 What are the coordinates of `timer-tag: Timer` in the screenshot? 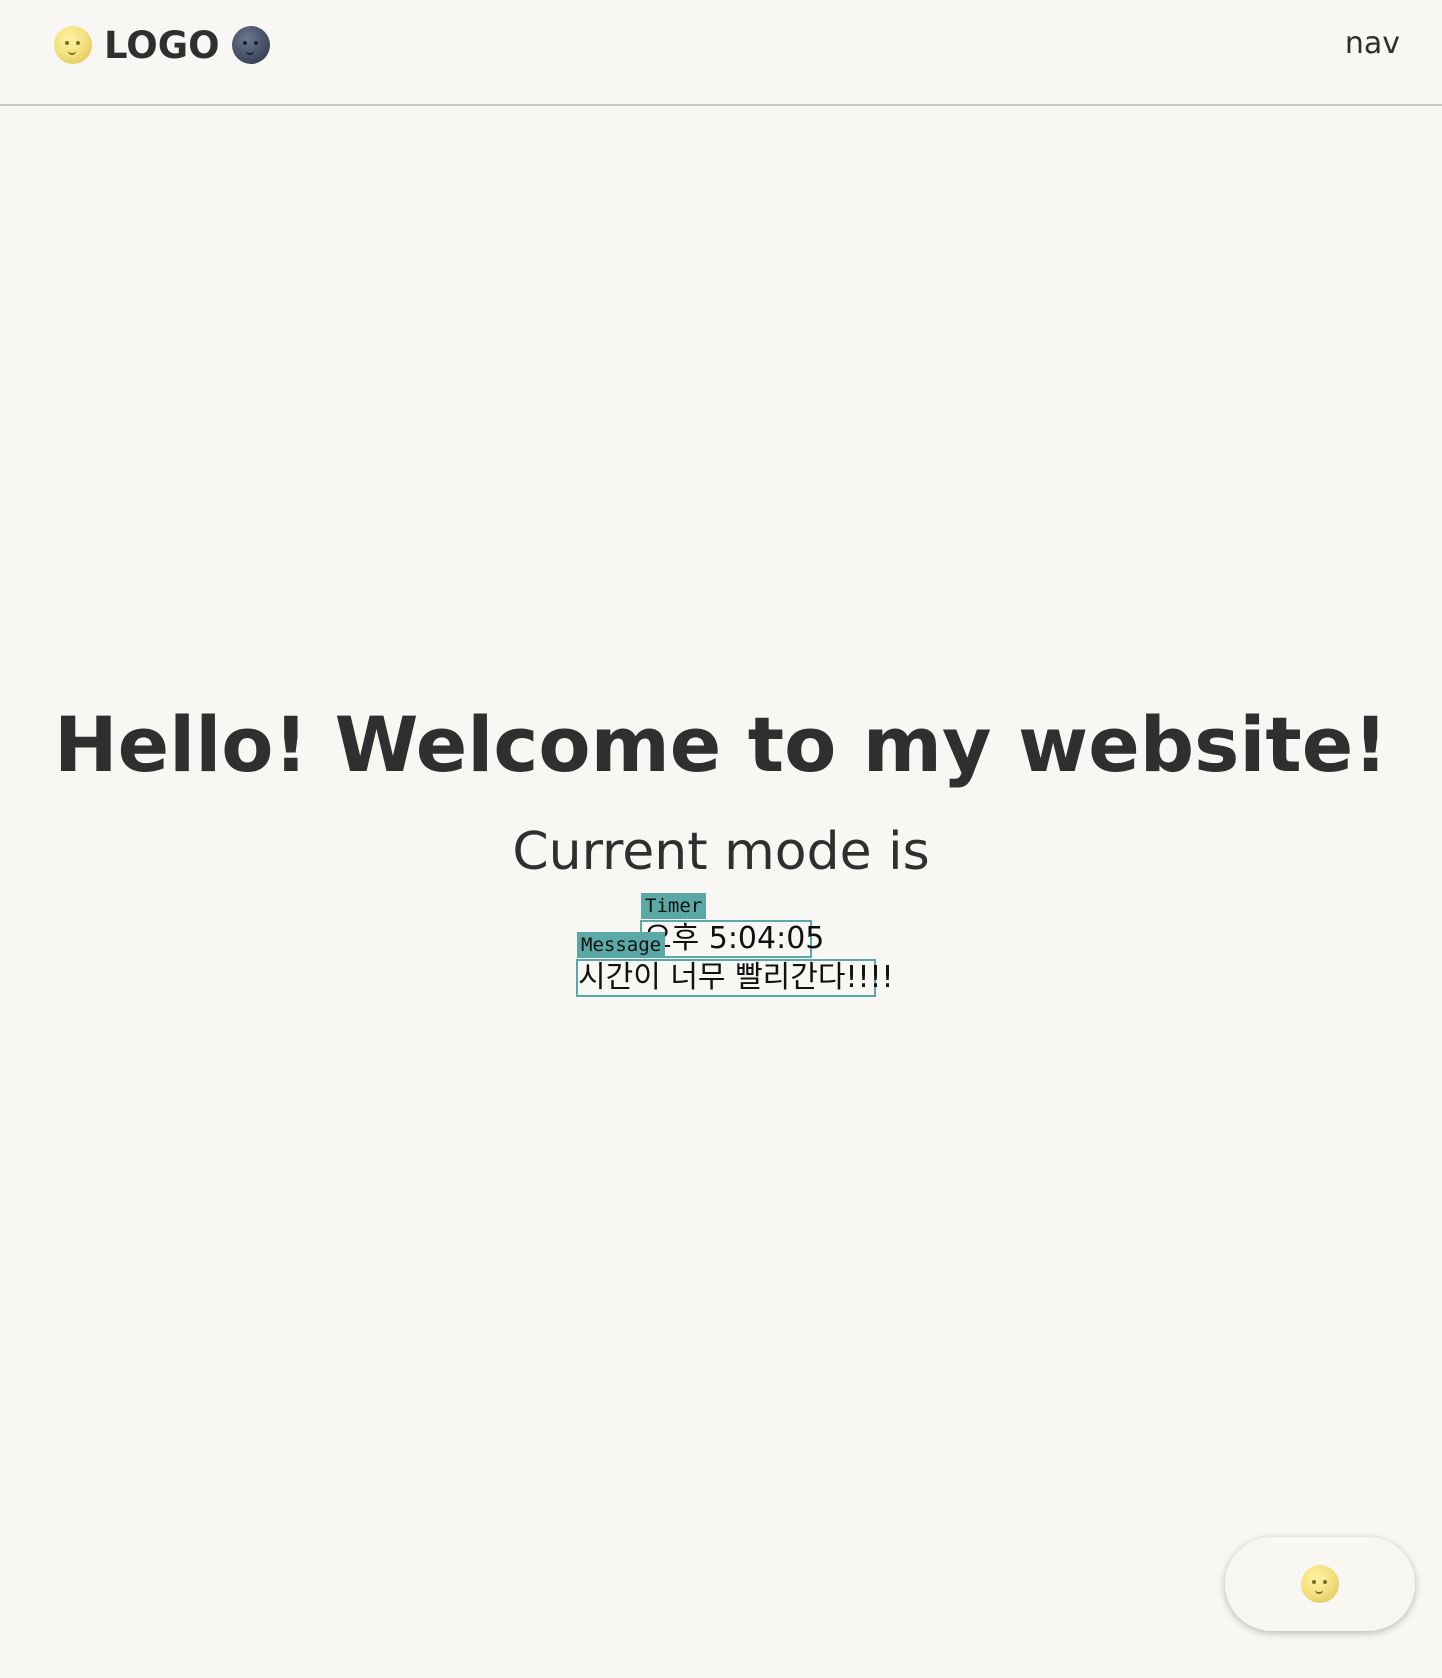 It's located at (674, 906).